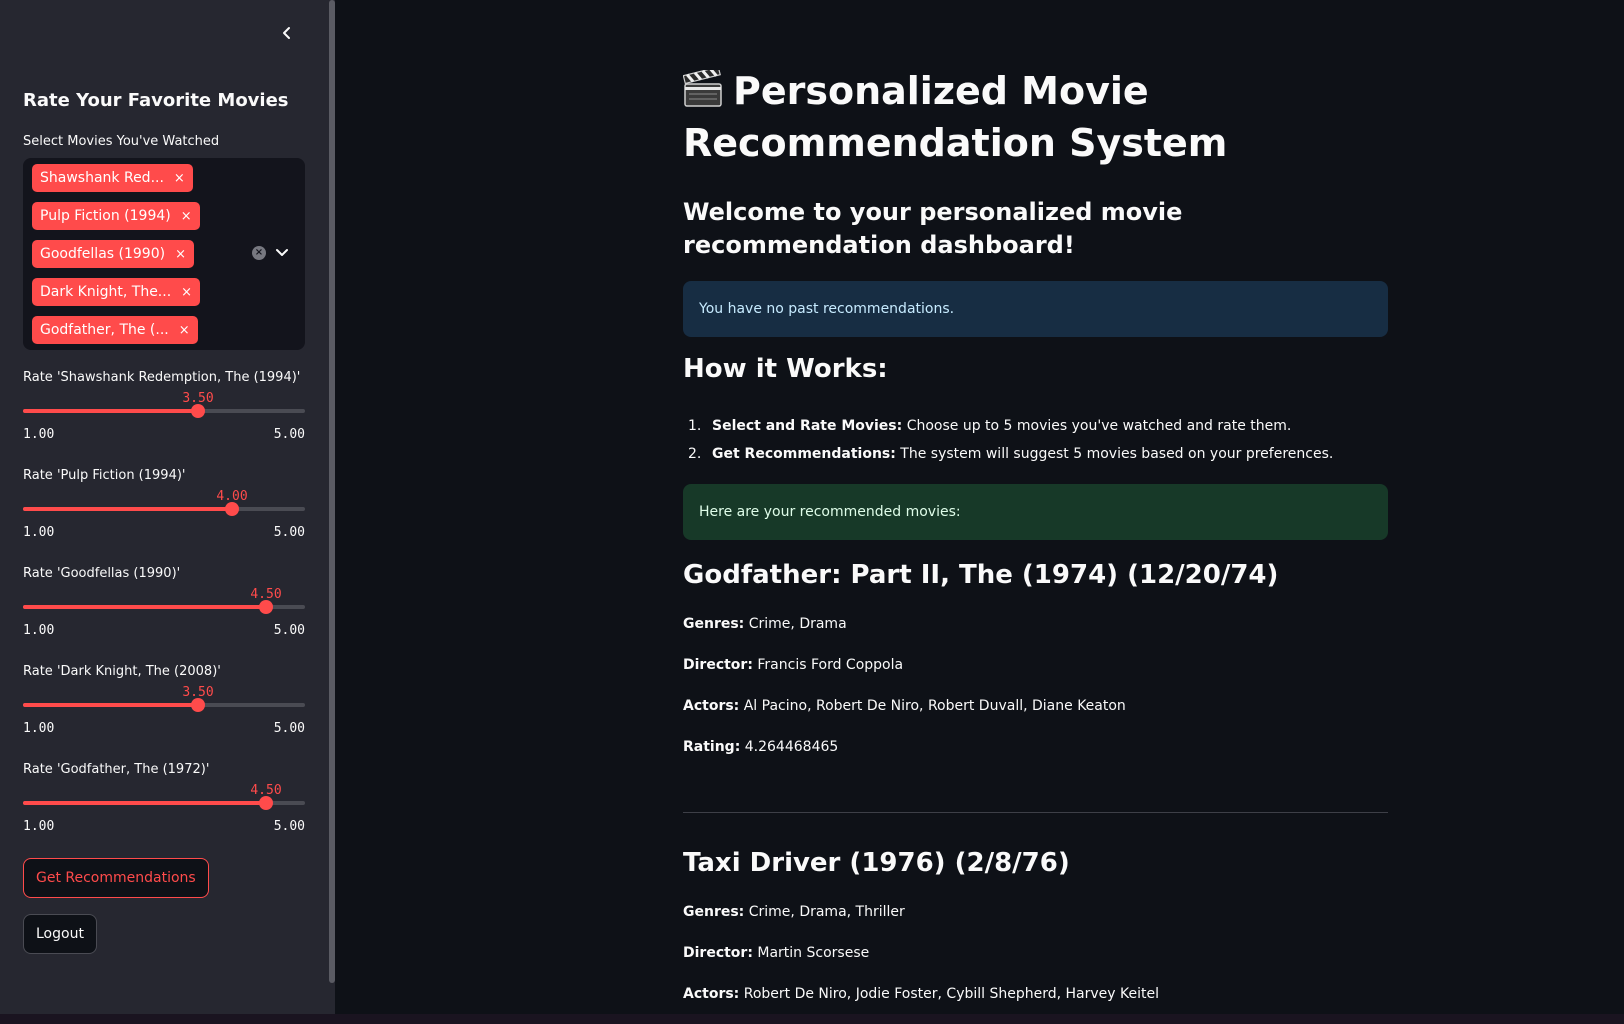  I want to click on field-value: Martin Scorsese, so click(811, 953).